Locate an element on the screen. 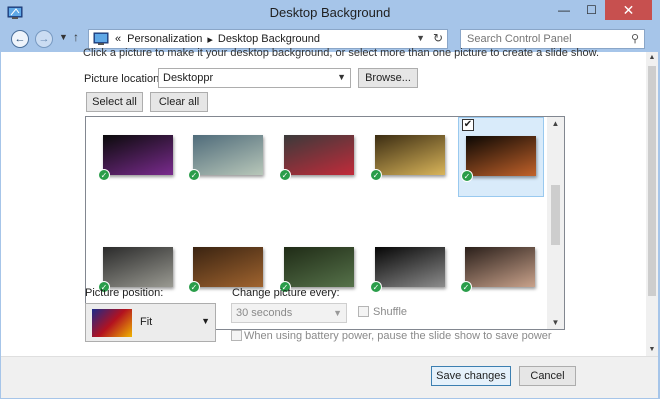 This screenshot has width=660, height=399. forward-arrow-icon: → is located at coordinates (44, 39).